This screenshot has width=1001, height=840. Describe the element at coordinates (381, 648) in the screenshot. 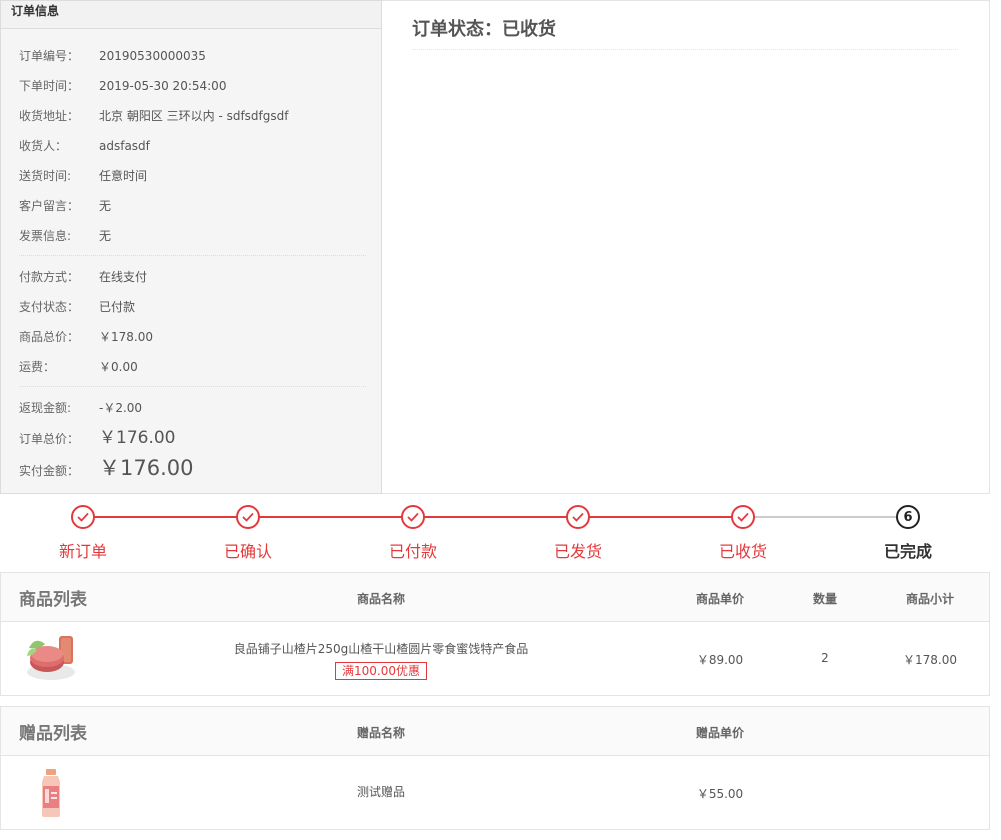

I see `goods-item-name: 良品铺子山楂片250g山楂干山楂圆片零食蜜饯特产食品` at that location.